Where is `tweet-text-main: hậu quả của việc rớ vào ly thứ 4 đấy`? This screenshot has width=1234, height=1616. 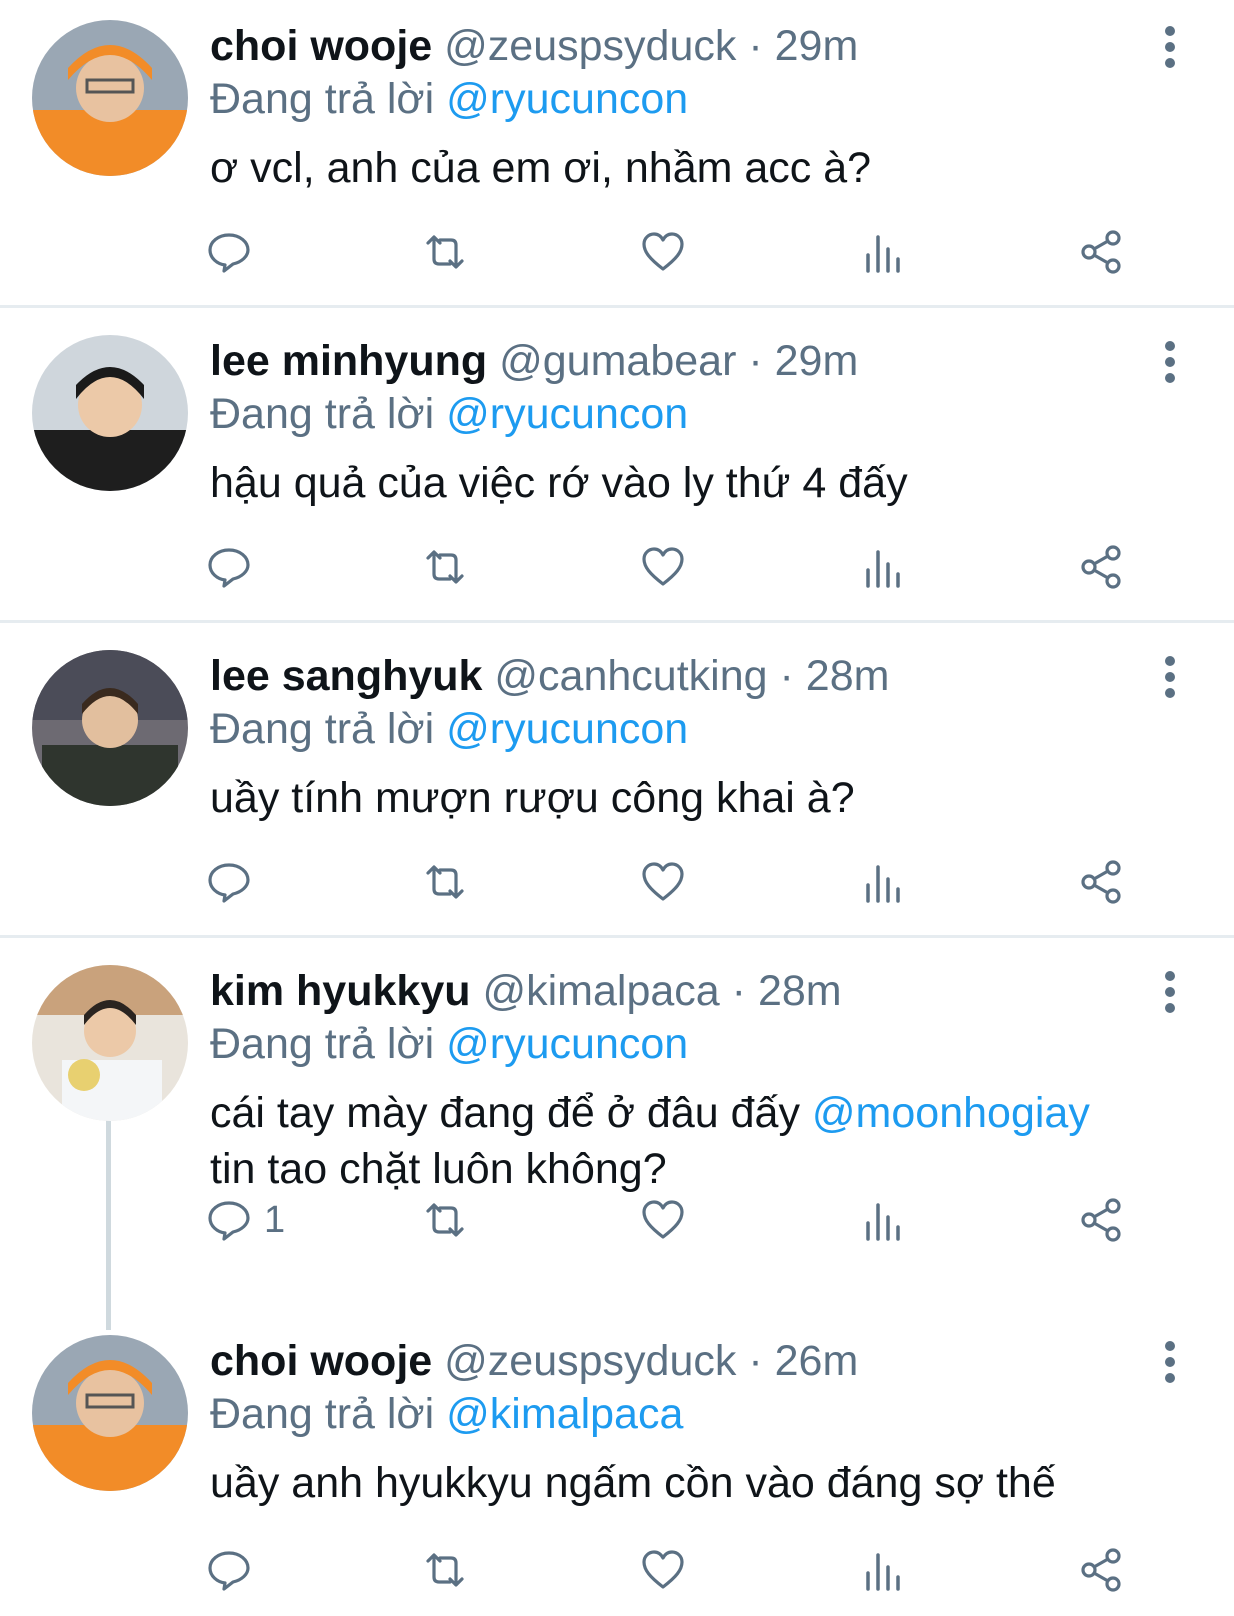
tweet-text-main: hậu quả của việc rớ vào ly thứ 4 đấy is located at coordinates (559, 483).